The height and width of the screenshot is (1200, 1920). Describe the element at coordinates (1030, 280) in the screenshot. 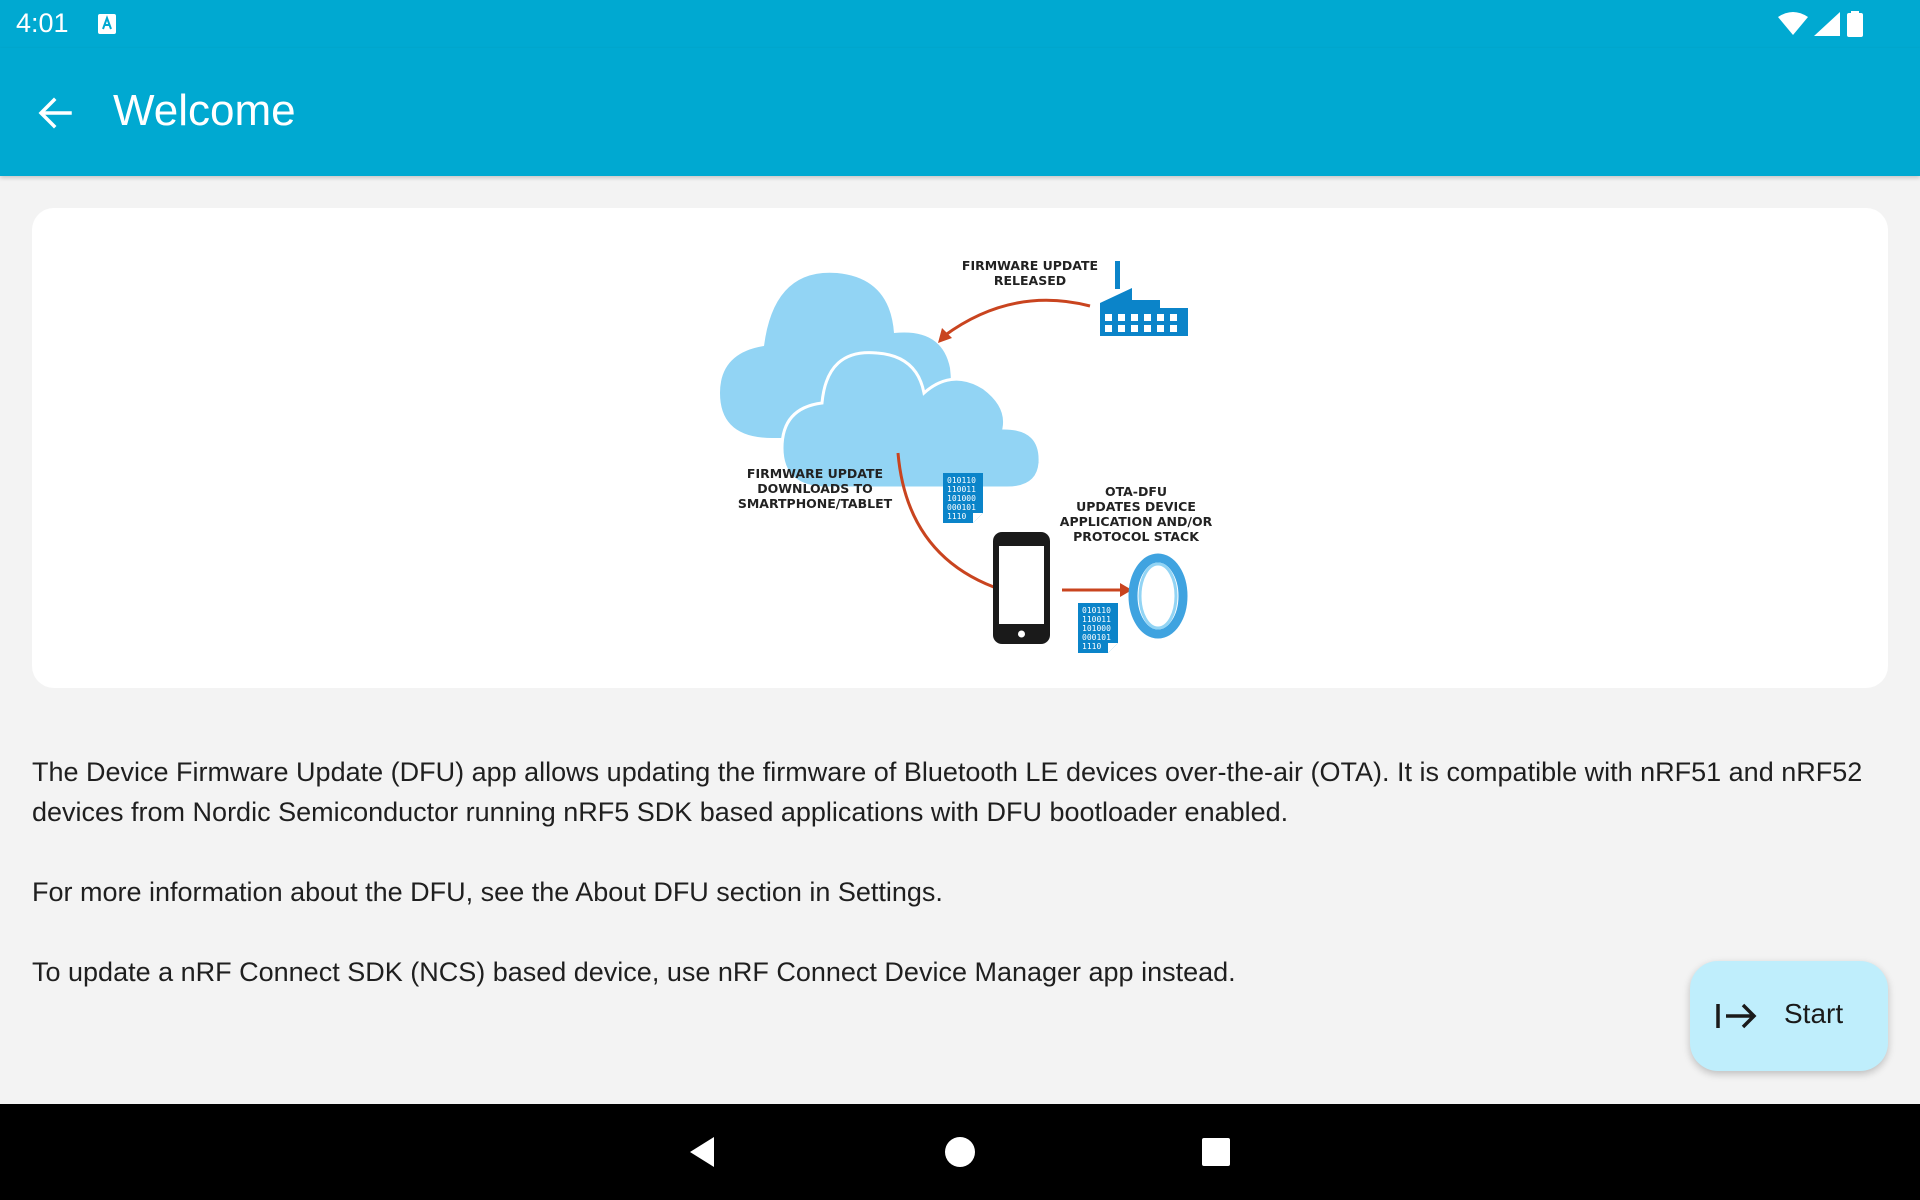

I see `label-release-line-2: RELEASED` at that location.